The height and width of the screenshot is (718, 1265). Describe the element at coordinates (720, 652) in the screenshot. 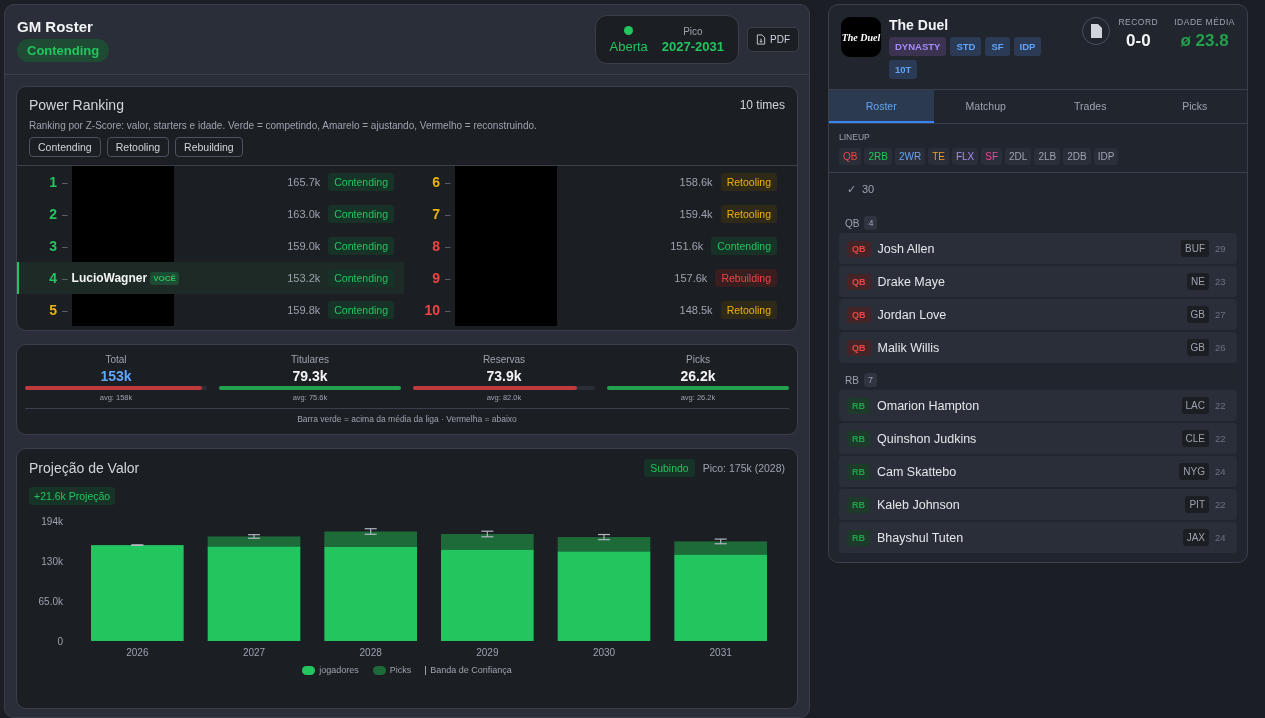

I see `axis-label: 2031` at that location.